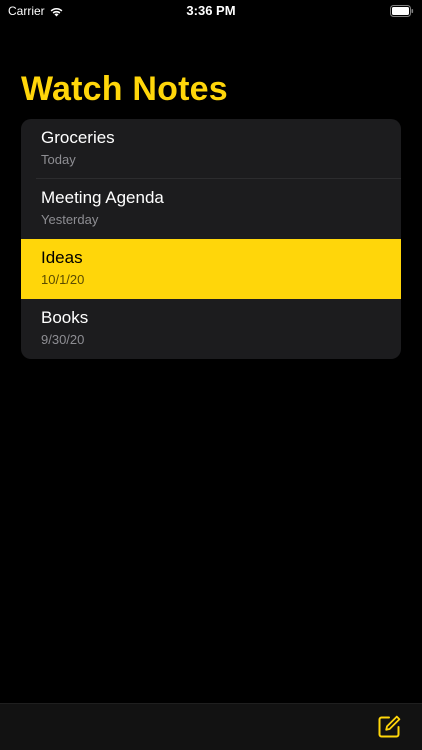 This screenshot has height=750, width=422. What do you see at coordinates (62, 257) in the screenshot?
I see `note-title: Ideas` at bounding box center [62, 257].